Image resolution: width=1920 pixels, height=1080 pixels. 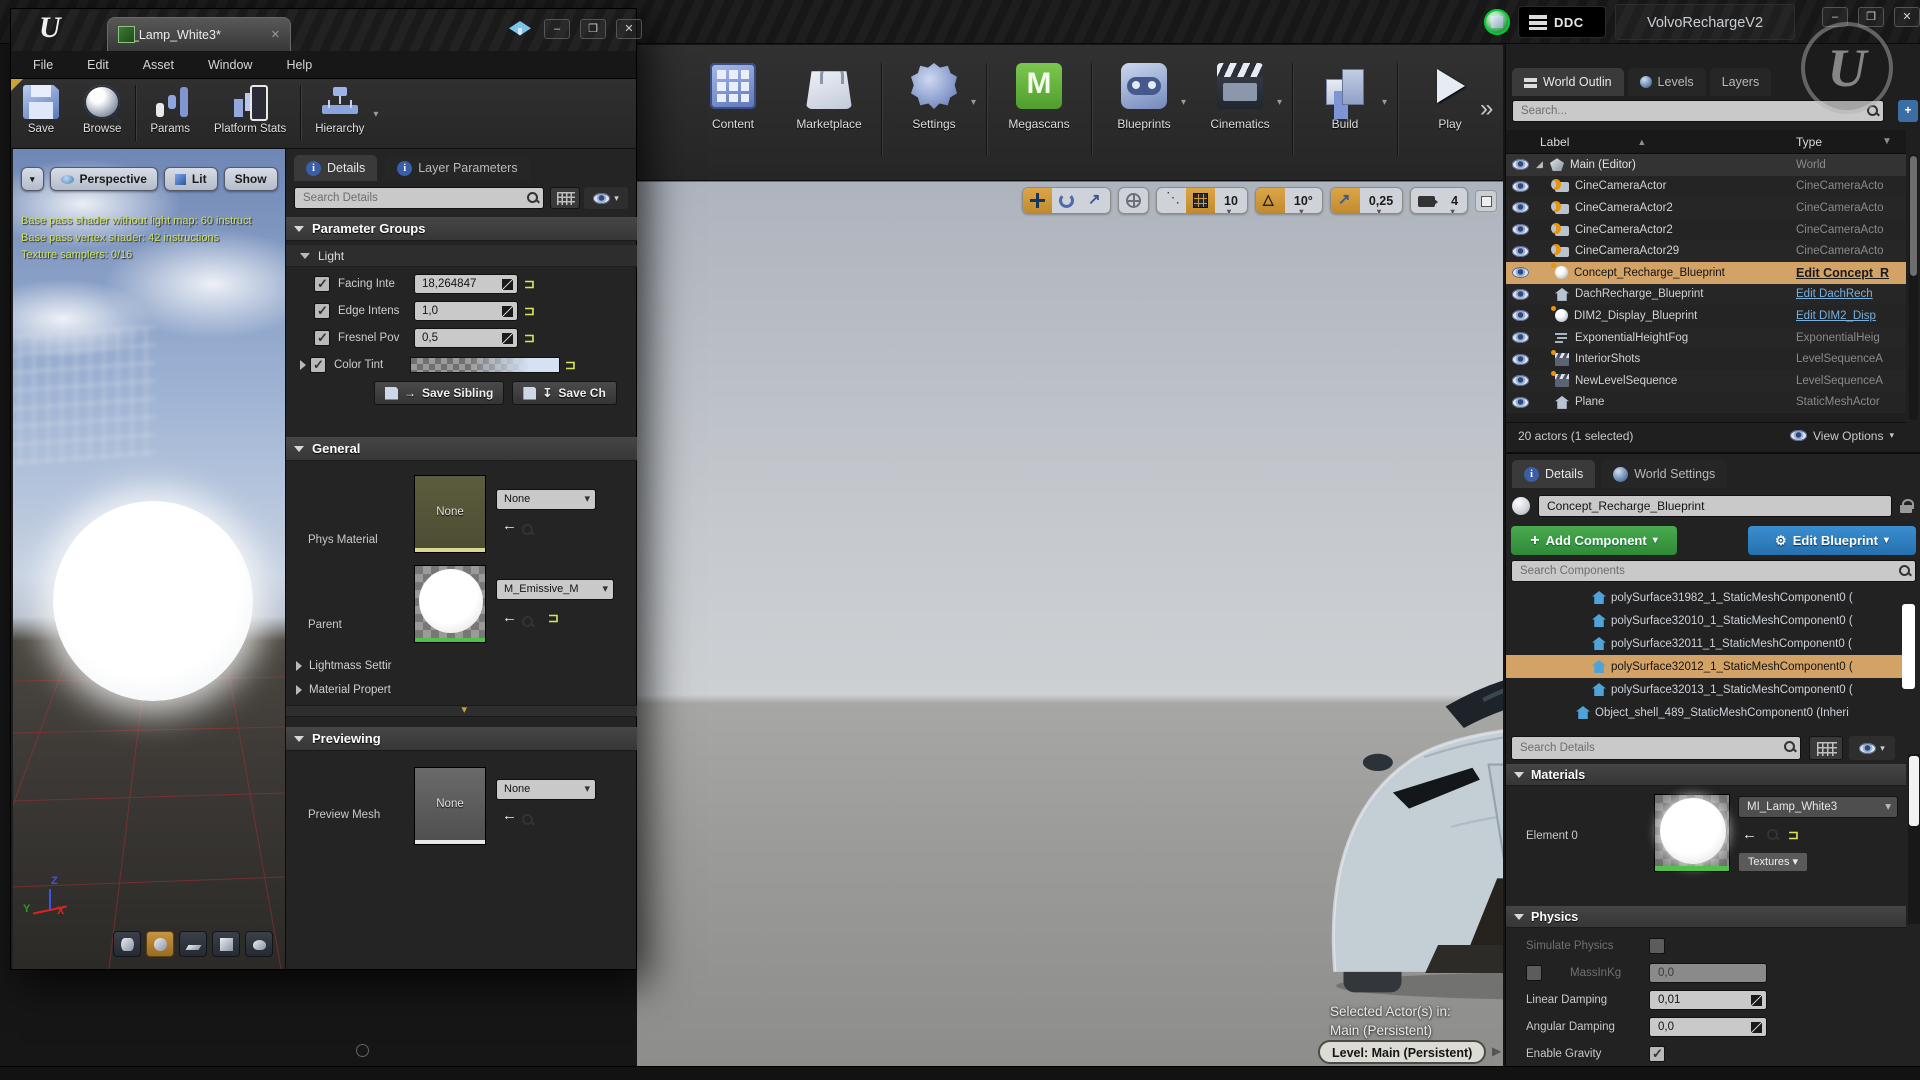 I want to click on outliner-row: CineCameraActor2 CineCameraActo, so click(x=1706, y=229).